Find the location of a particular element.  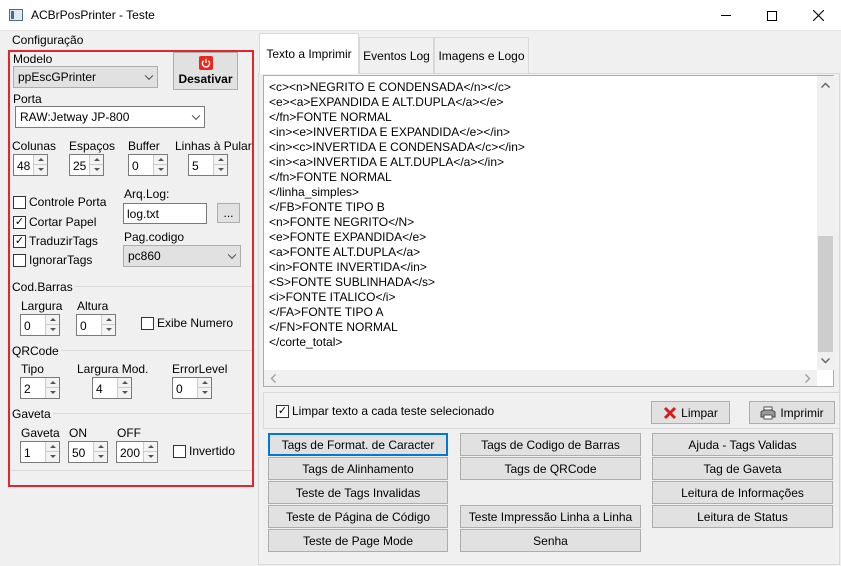

buffer-value: 0 is located at coordinates (135, 166).